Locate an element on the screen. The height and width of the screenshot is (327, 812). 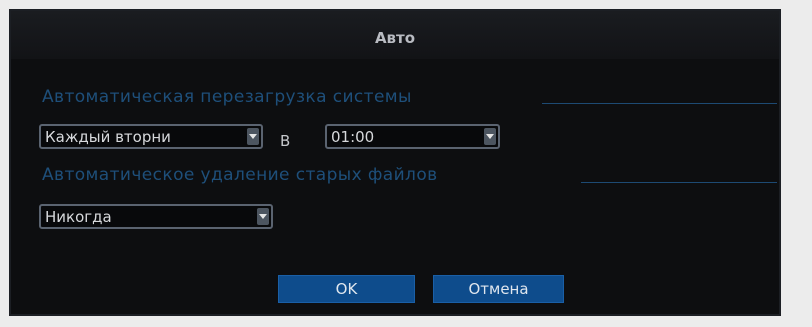
delete-files-section-heading: Автоматическое удаление старых файлов is located at coordinates (240, 175).